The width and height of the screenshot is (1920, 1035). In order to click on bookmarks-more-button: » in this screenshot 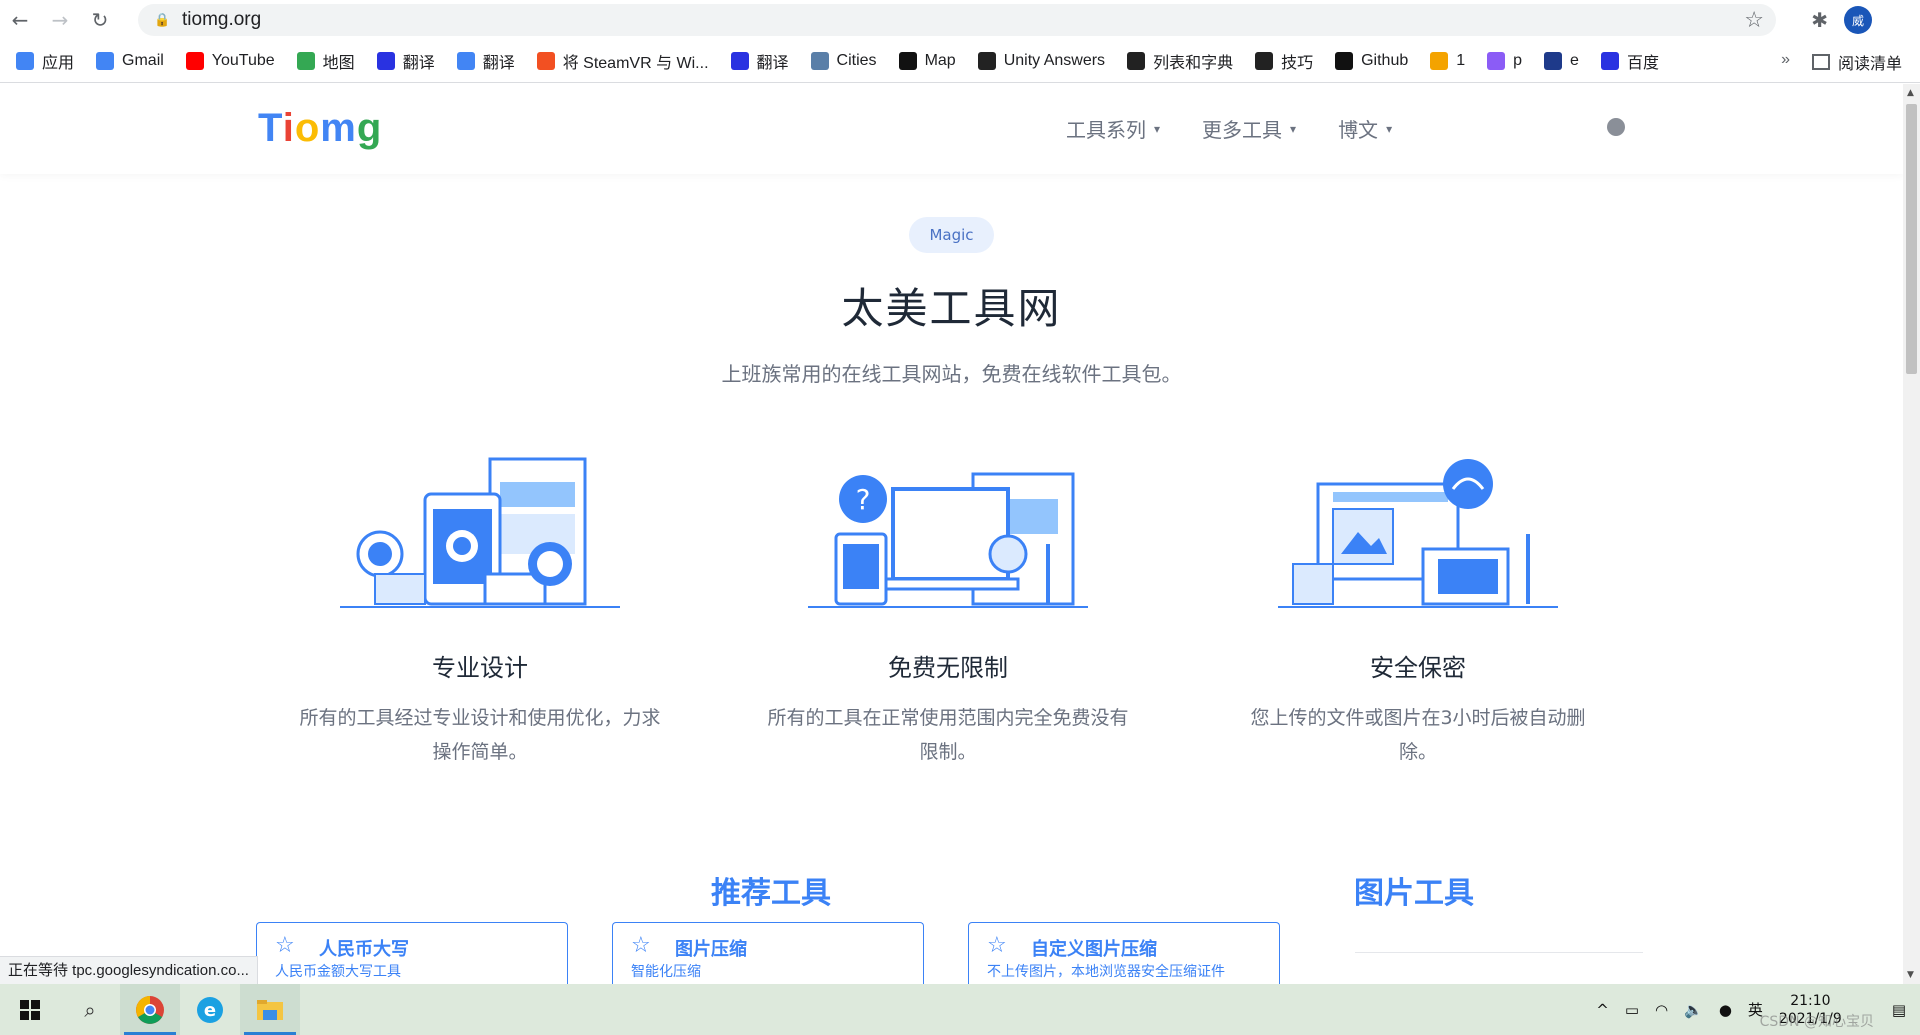, I will do `click(1785, 60)`.